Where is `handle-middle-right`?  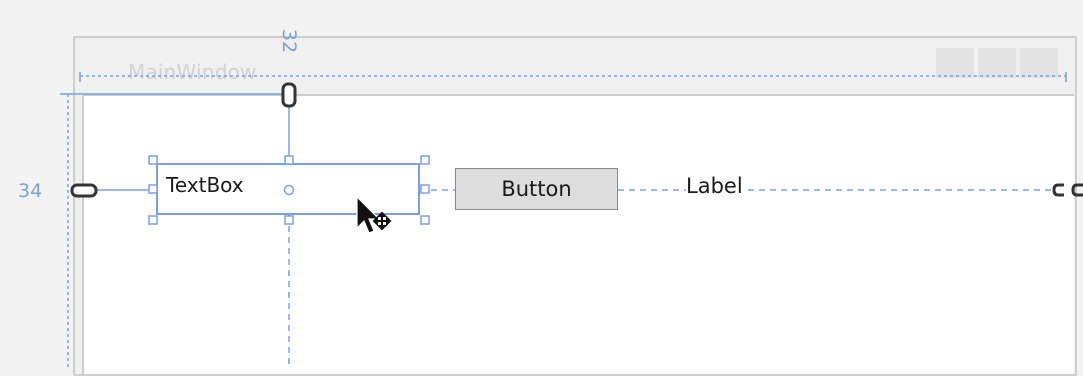 handle-middle-right is located at coordinates (425, 189).